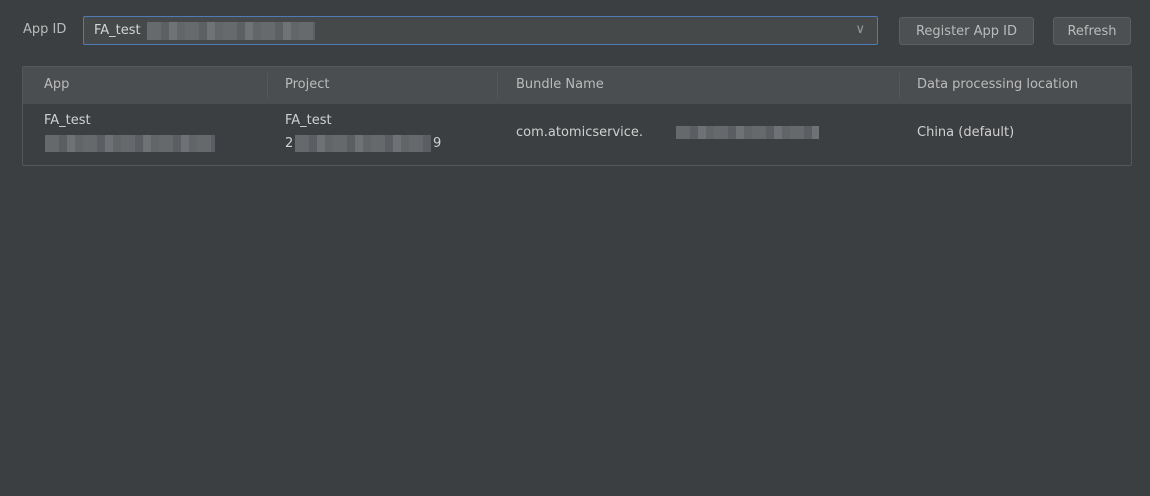  What do you see at coordinates (747, 132) in the screenshot?
I see `redacted-bundle-name` at bounding box center [747, 132].